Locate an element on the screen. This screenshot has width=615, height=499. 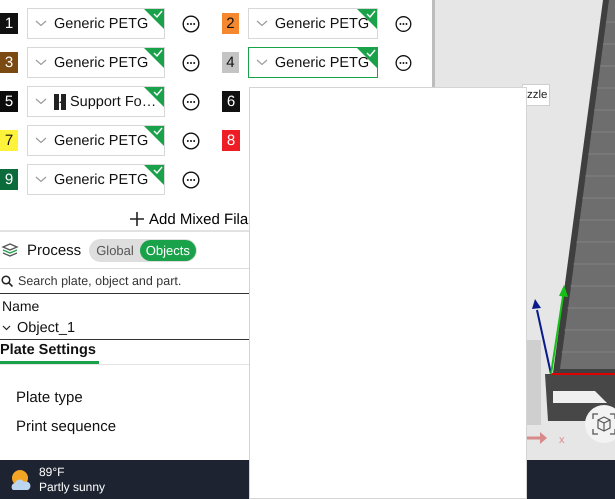
filament-number: 4 is located at coordinates (230, 62).